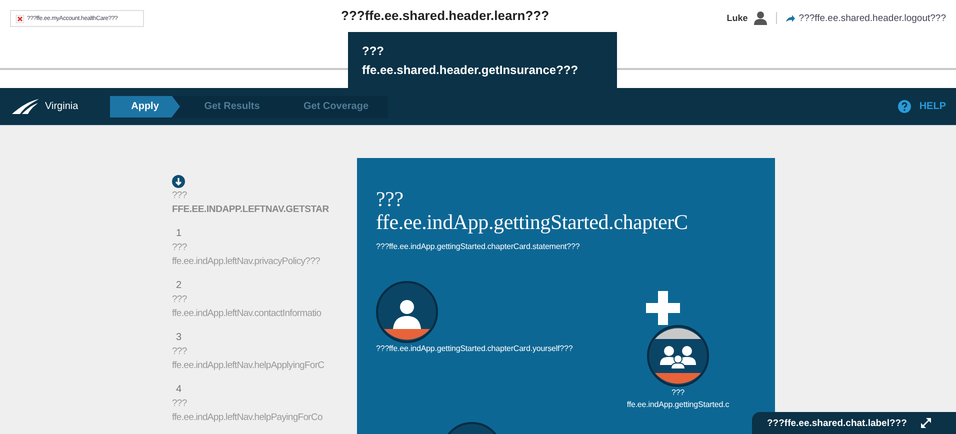 The height and width of the screenshot is (434, 956). Describe the element at coordinates (663, 308) in the screenshot. I see `plus-icon` at that location.